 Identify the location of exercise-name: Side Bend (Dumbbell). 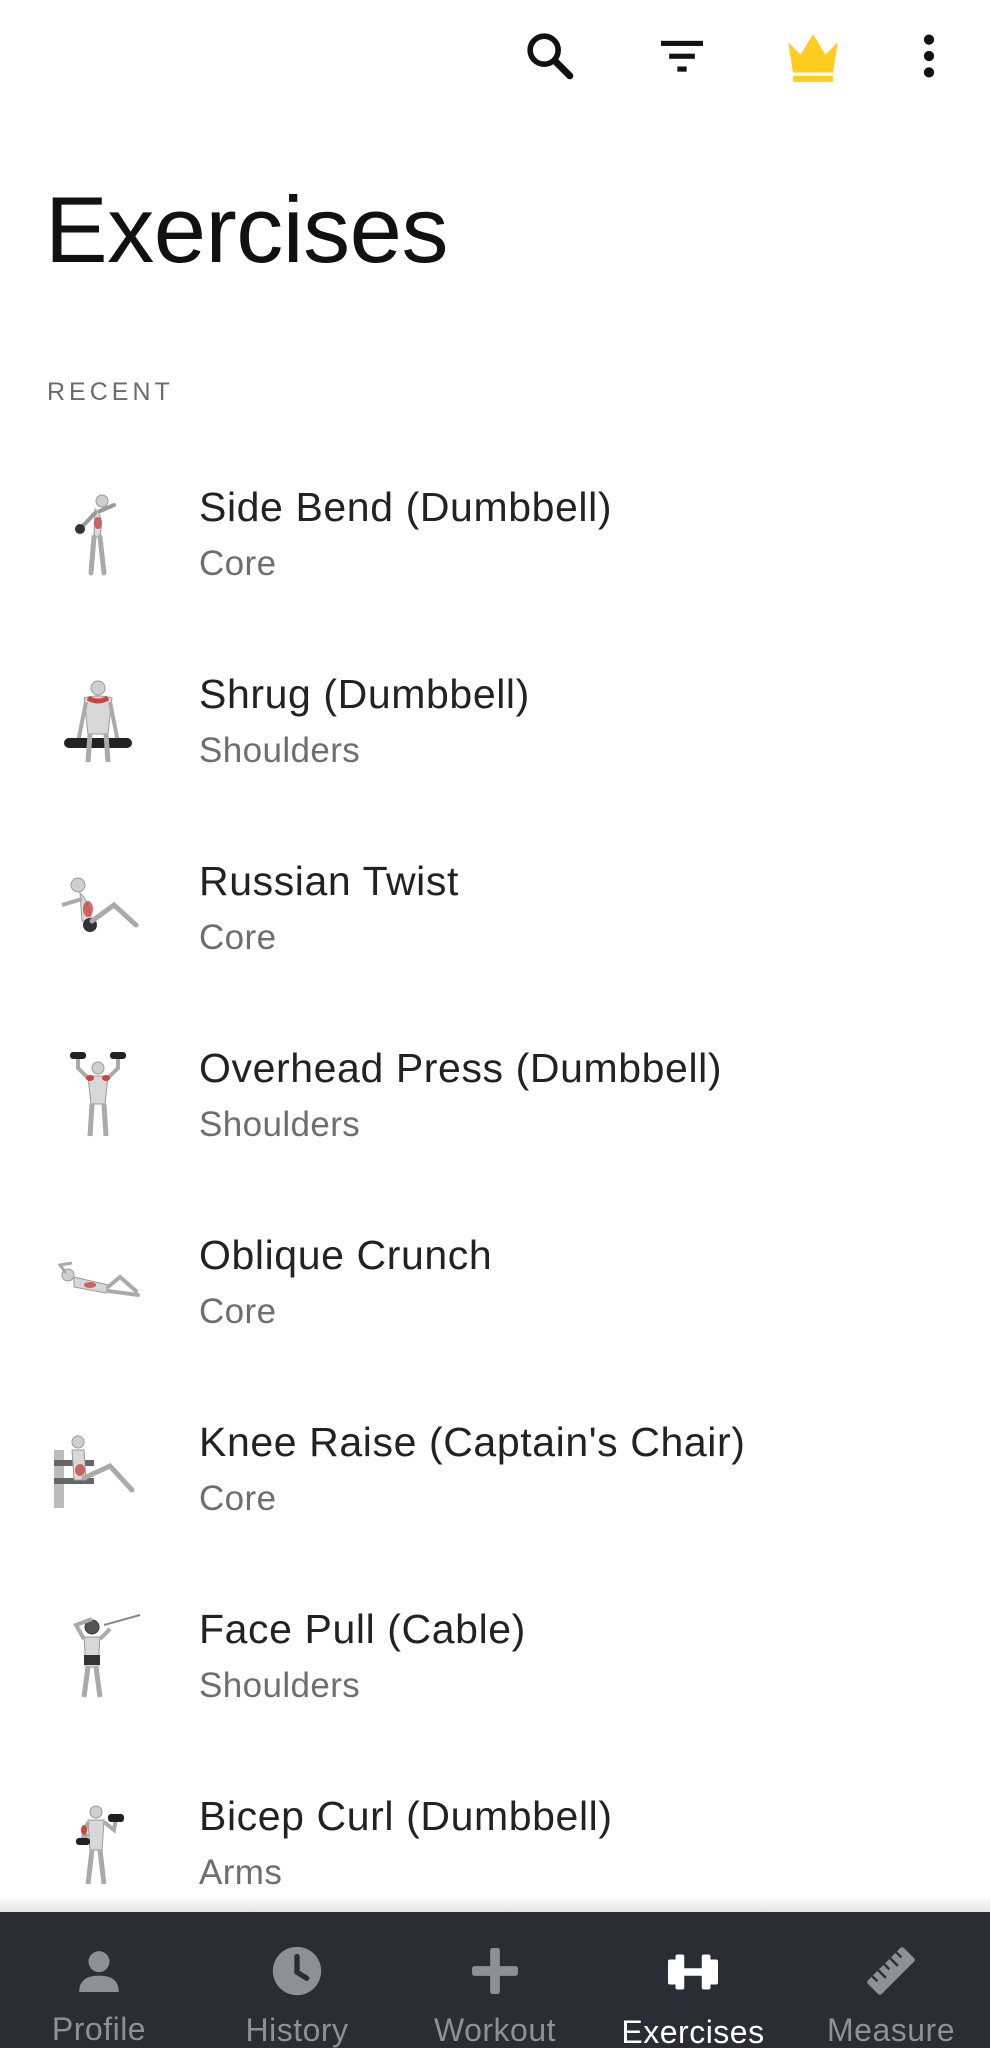
(406, 507).